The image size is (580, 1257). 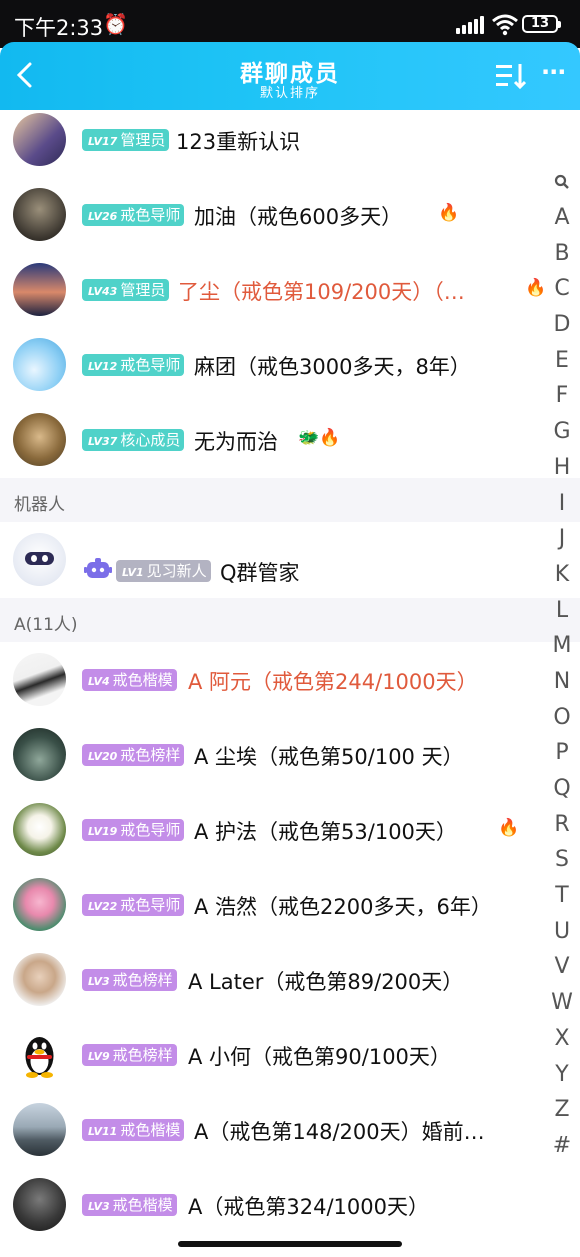 What do you see at coordinates (562, 468) in the screenshot?
I see `index-letter: H` at bounding box center [562, 468].